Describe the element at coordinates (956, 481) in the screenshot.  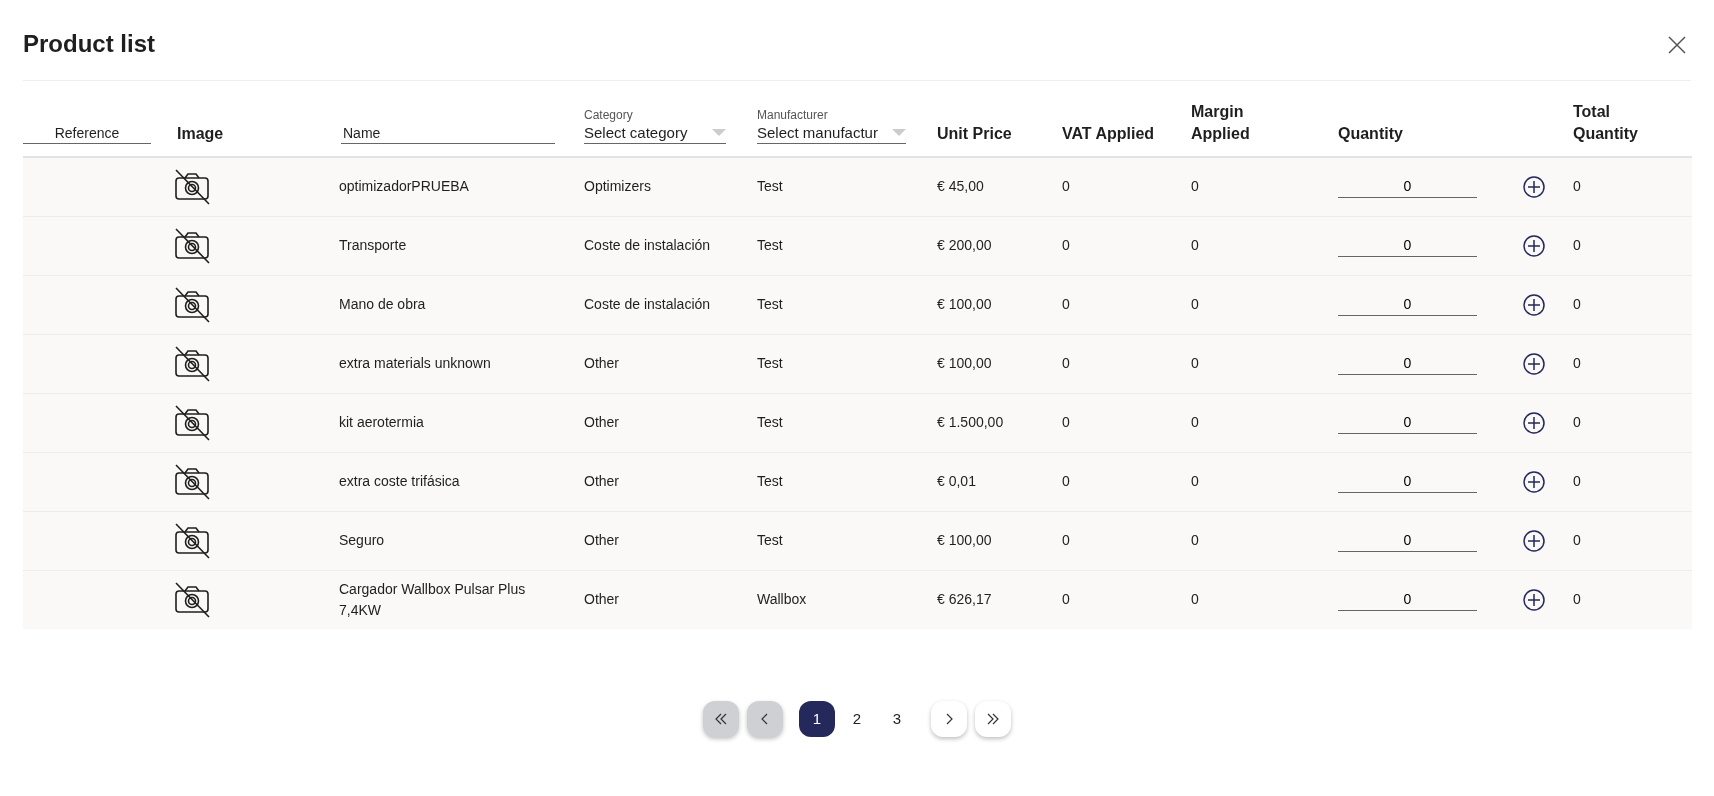
I see `table-cell: € 0,01` at that location.